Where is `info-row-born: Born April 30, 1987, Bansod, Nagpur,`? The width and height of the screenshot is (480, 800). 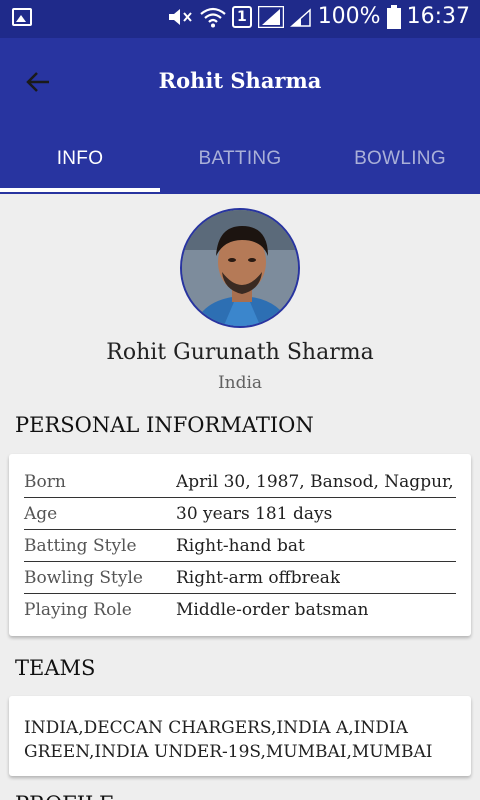
info-row-born: Born April 30, 1987, Bansod, Nagpur, is located at coordinates (240, 482).